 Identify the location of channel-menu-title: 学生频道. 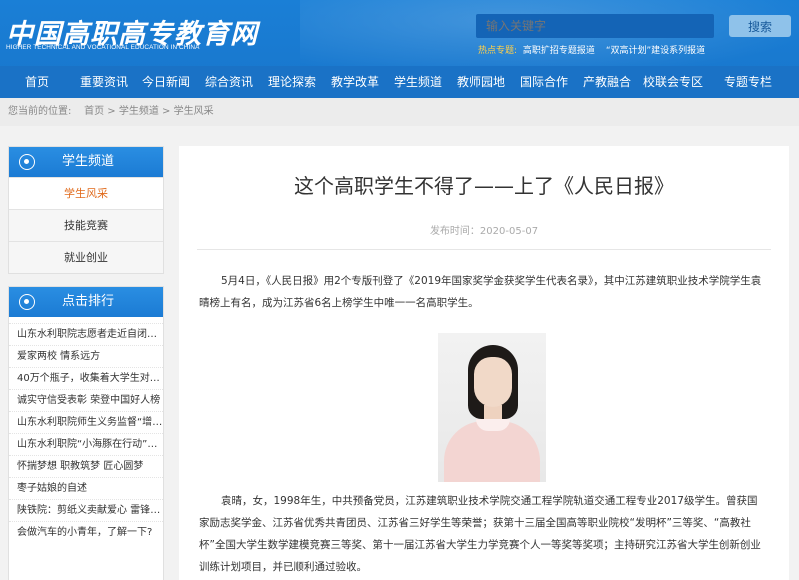
(88, 161).